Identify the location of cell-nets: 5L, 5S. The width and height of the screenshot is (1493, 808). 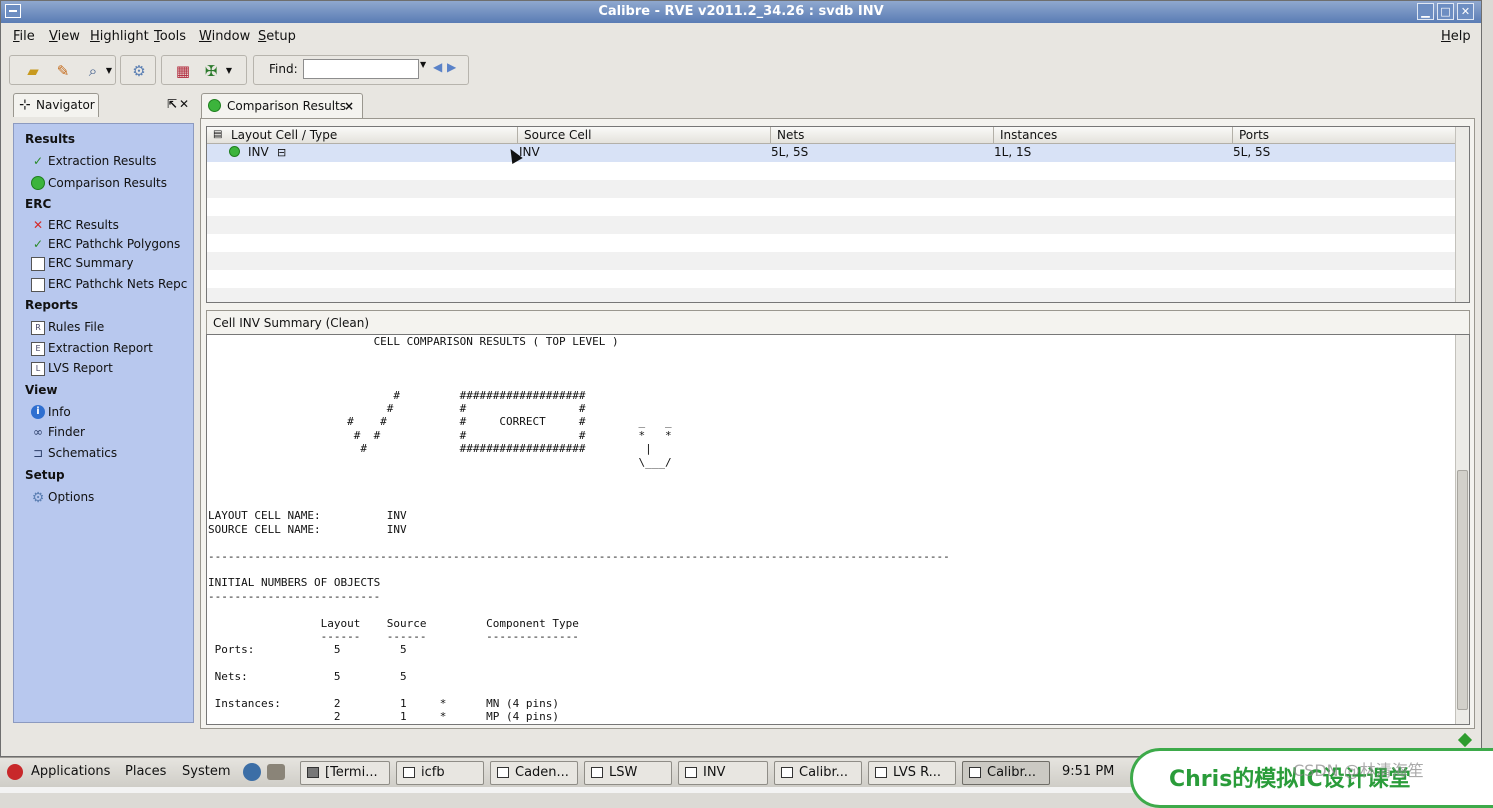
(790, 152).